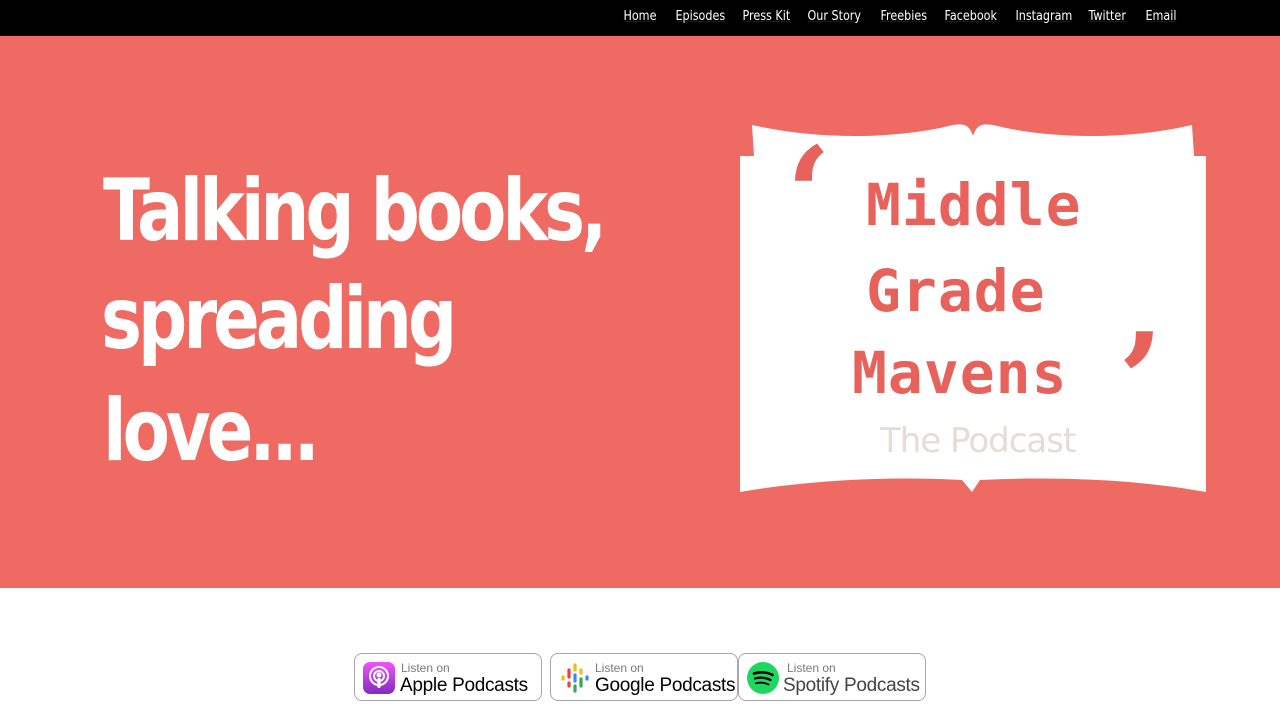 This screenshot has height=720, width=1280. Describe the element at coordinates (1107, 16) in the screenshot. I see `nav-twitter-label: Twitter` at that location.